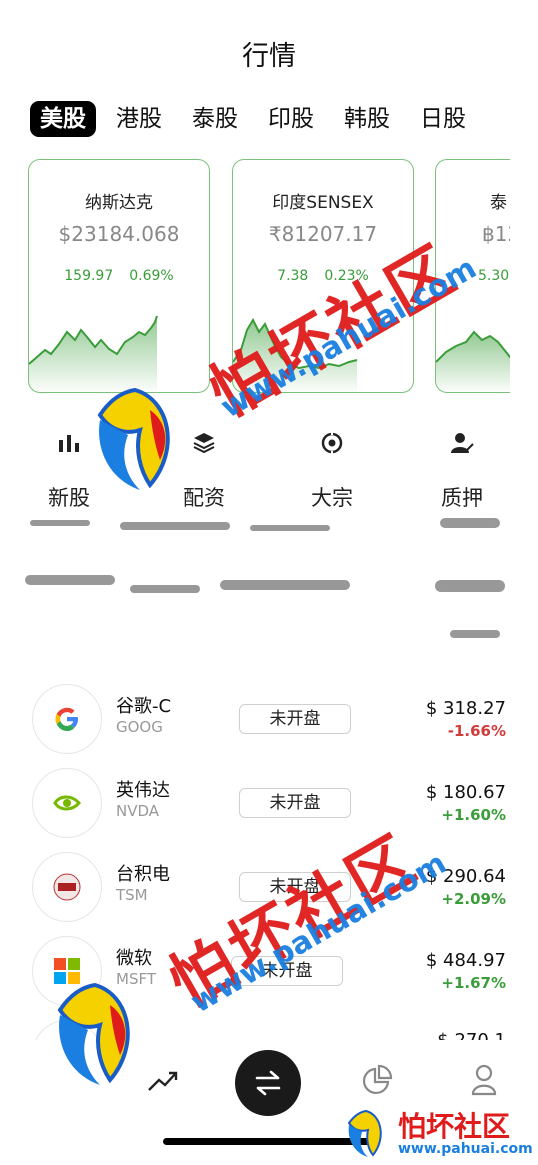  Describe the element at coordinates (215, 119) in the screenshot. I see `tab-th: 泰股` at that location.